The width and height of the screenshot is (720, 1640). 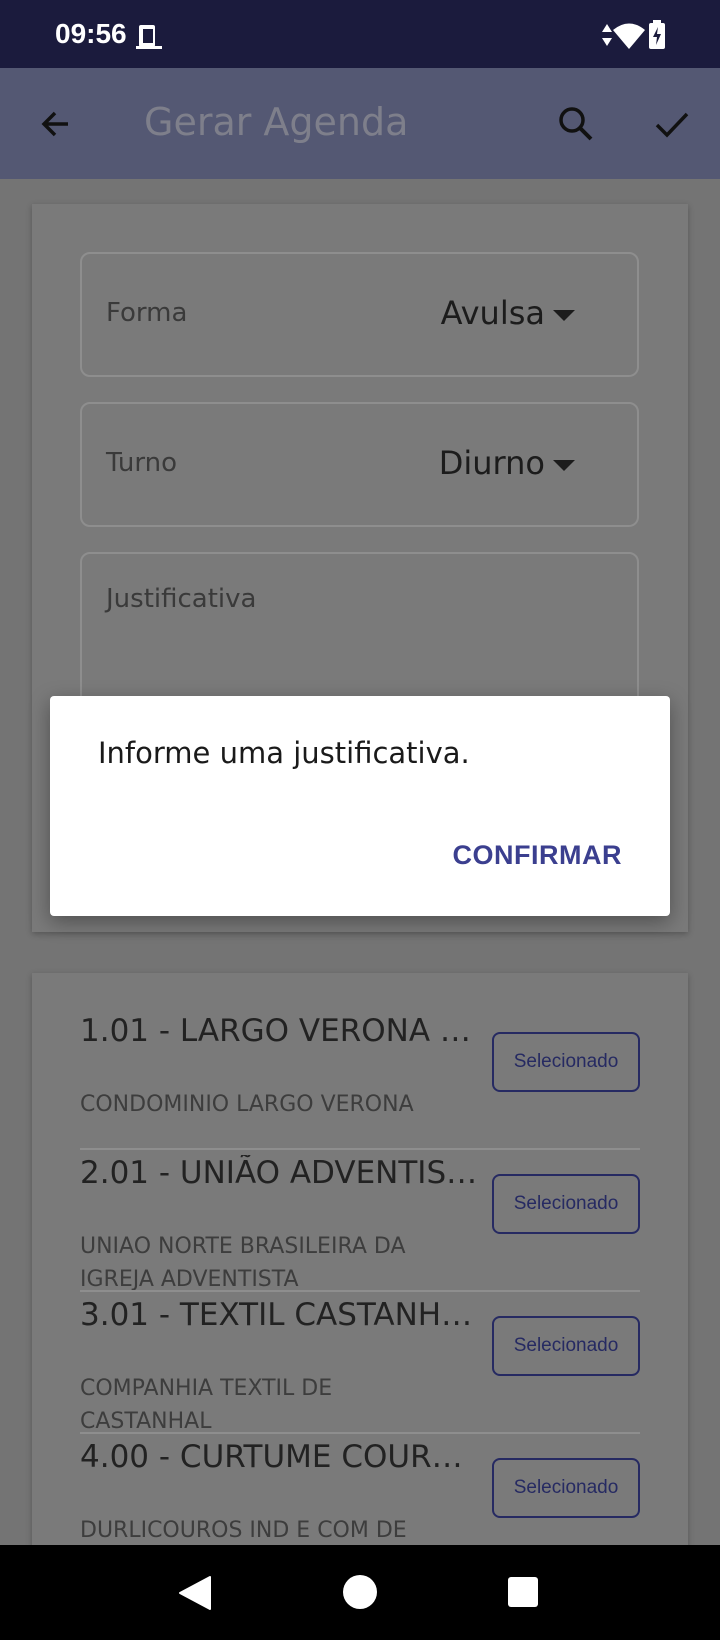 I want to click on search-icon, so click(x=576, y=124).